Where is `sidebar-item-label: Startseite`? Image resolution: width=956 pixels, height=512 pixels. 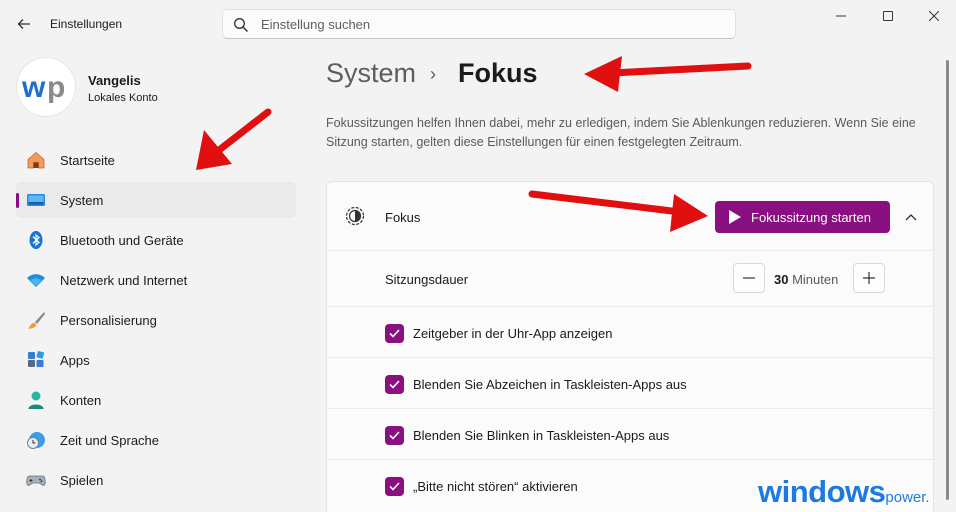
sidebar-item-label: Startseite is located at coordinates (87, 160).